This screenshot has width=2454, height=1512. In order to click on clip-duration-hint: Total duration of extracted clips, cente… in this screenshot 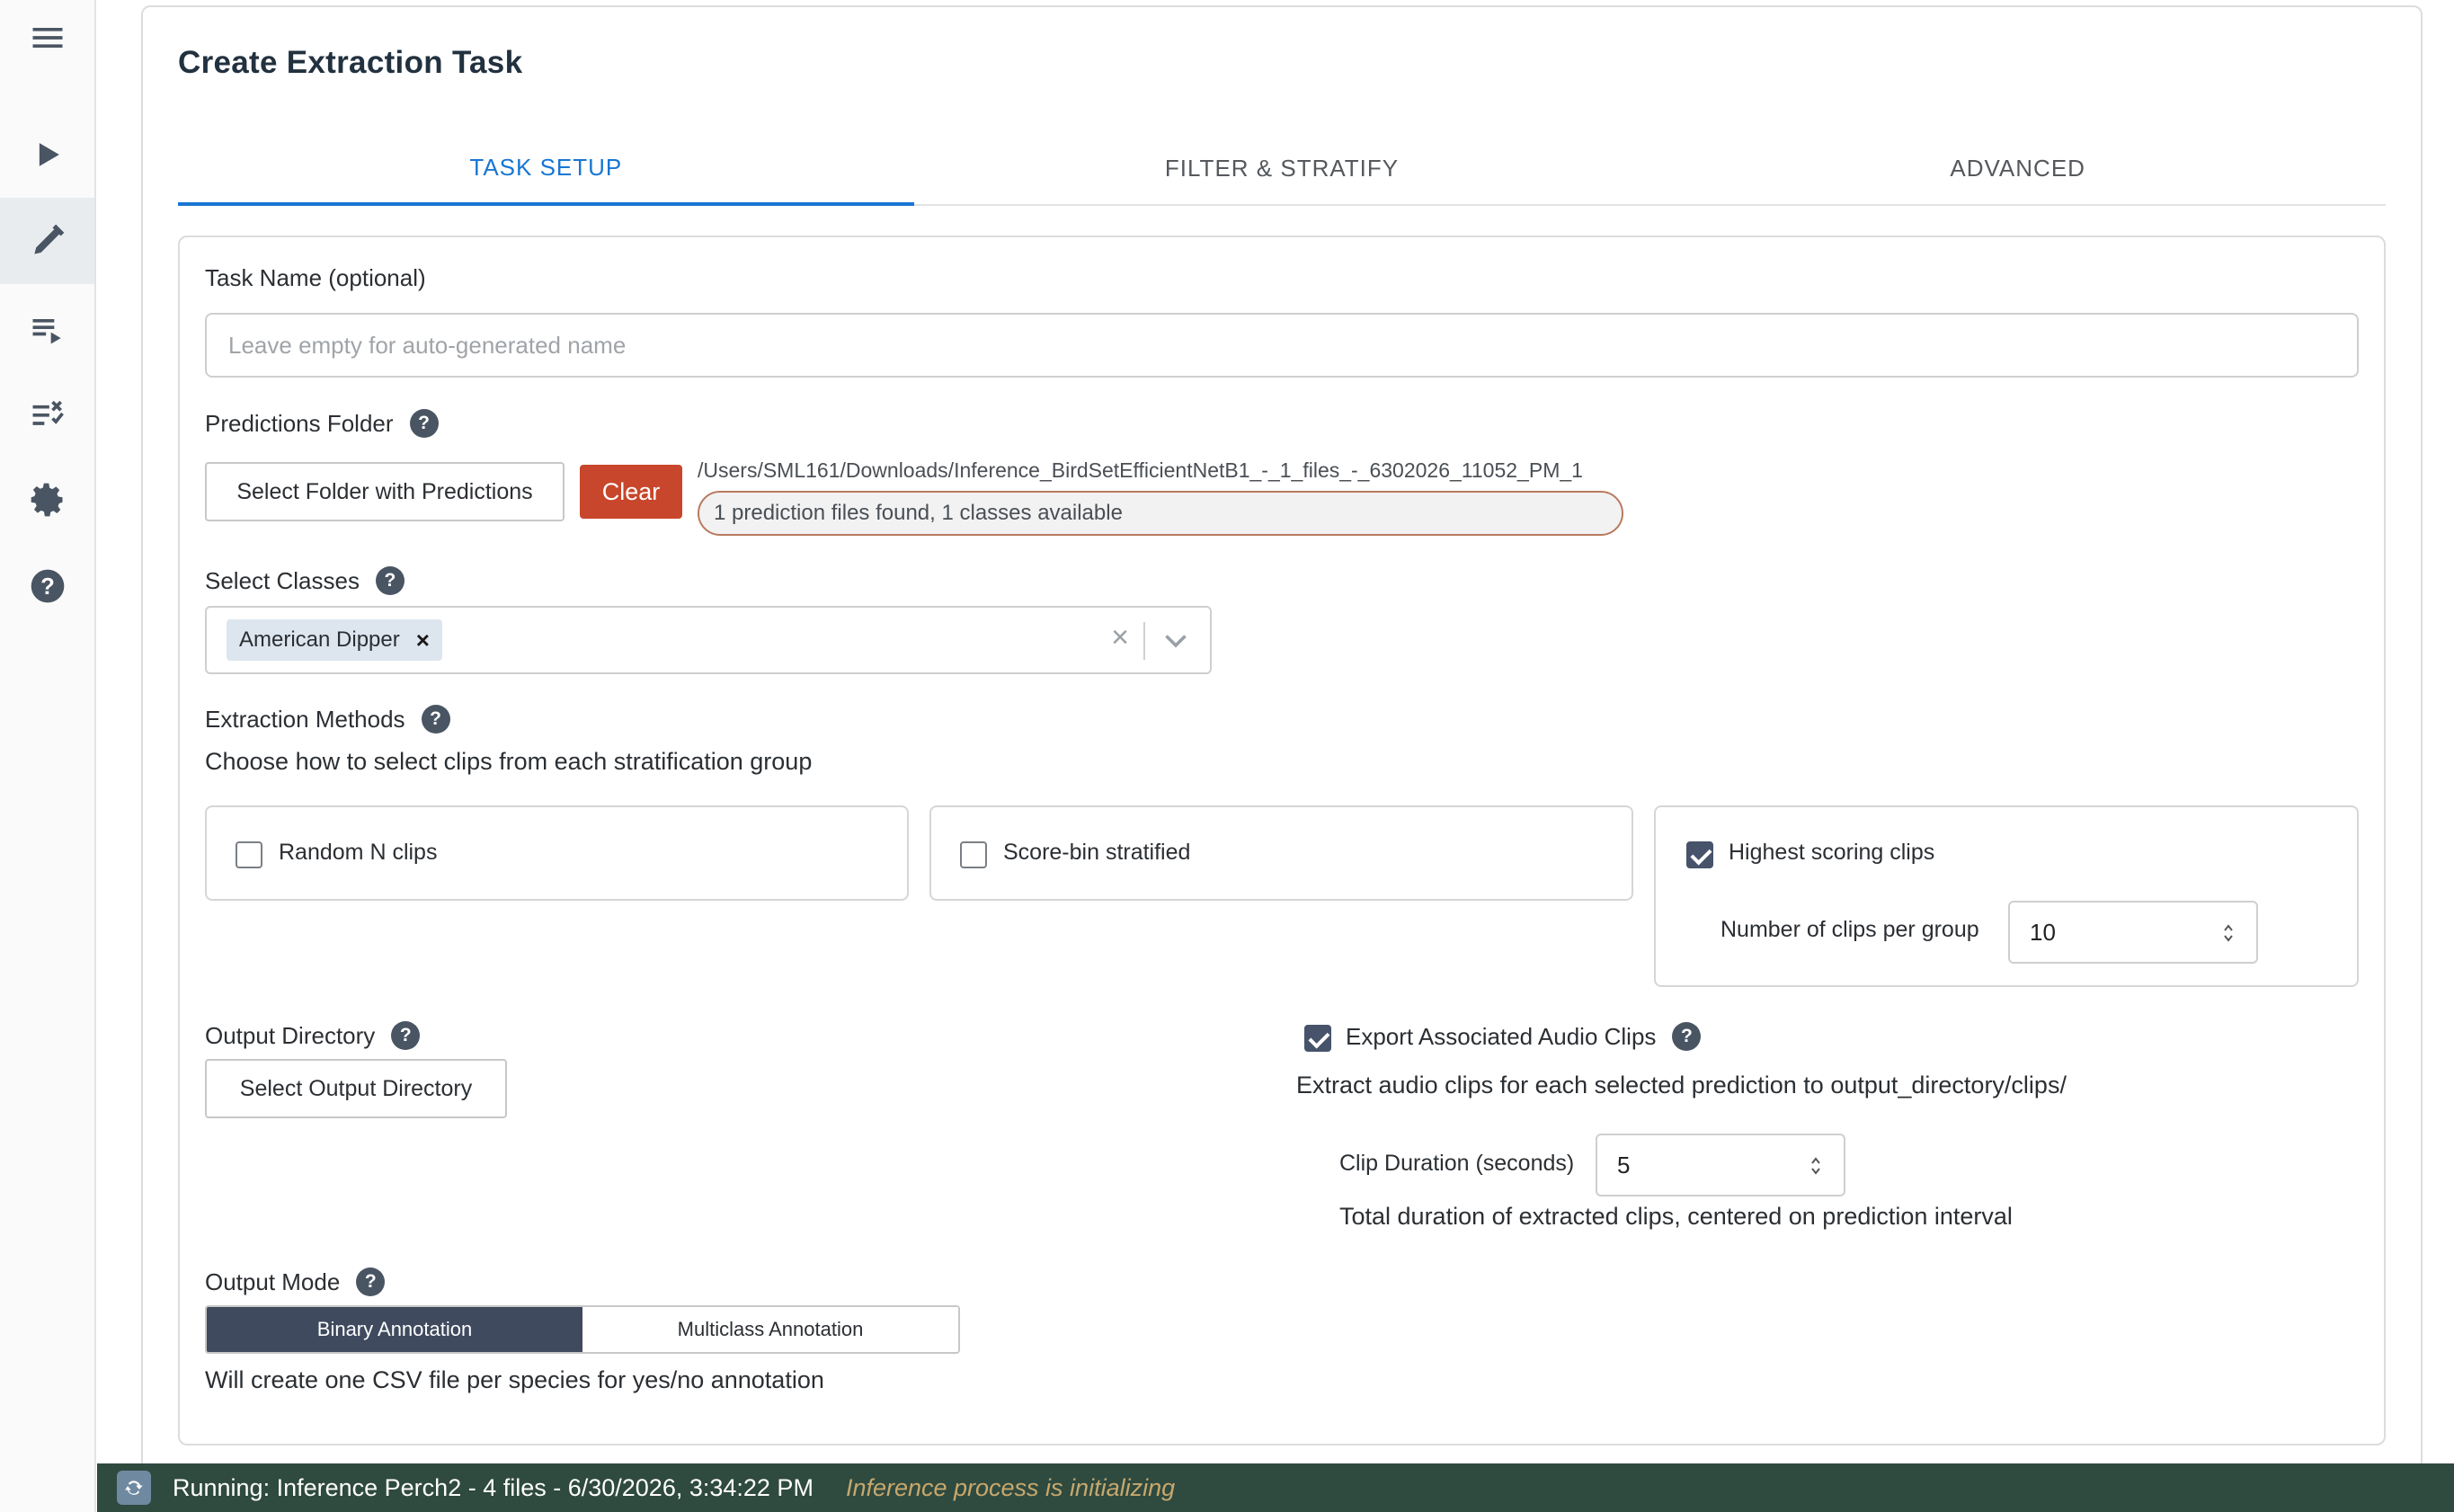, I will do `click(1676, 1216)`.